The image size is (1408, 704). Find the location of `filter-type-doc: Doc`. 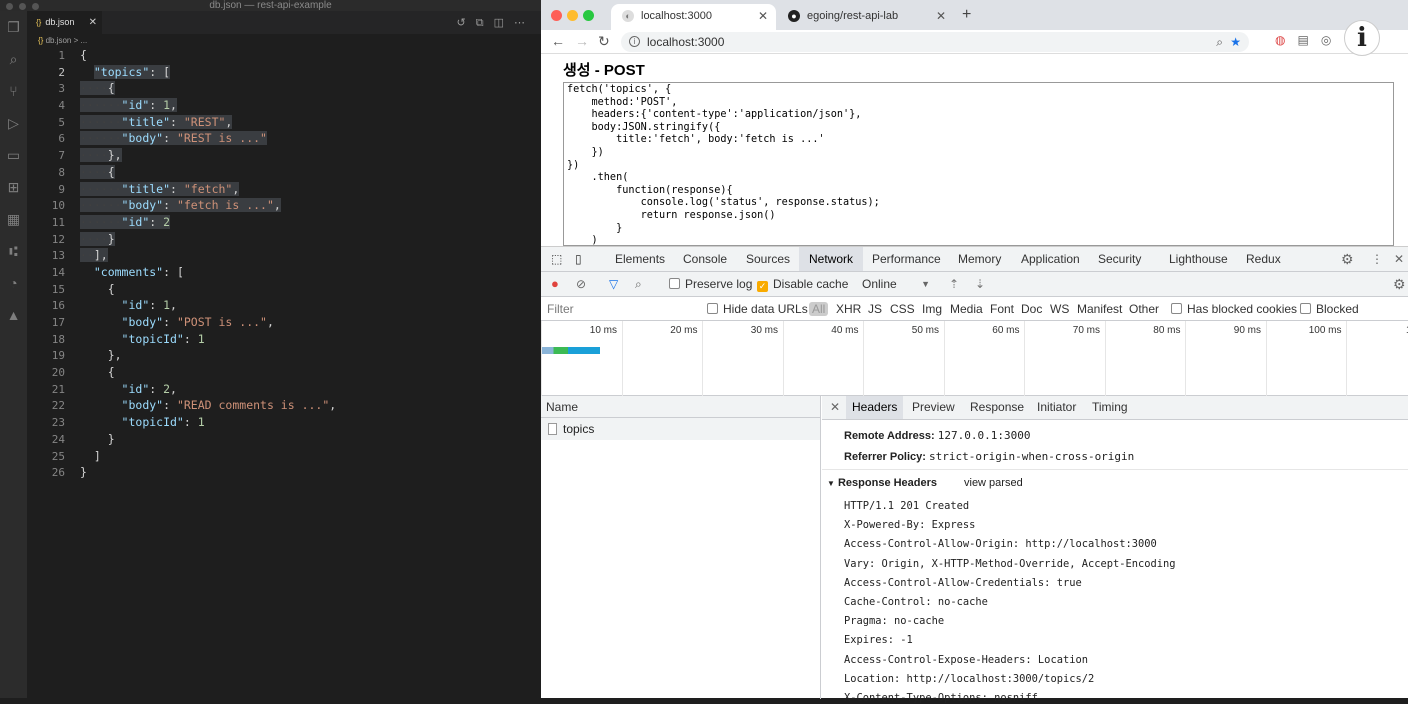

filter-type-doc: Doc is located at coordinates (1031, 309).